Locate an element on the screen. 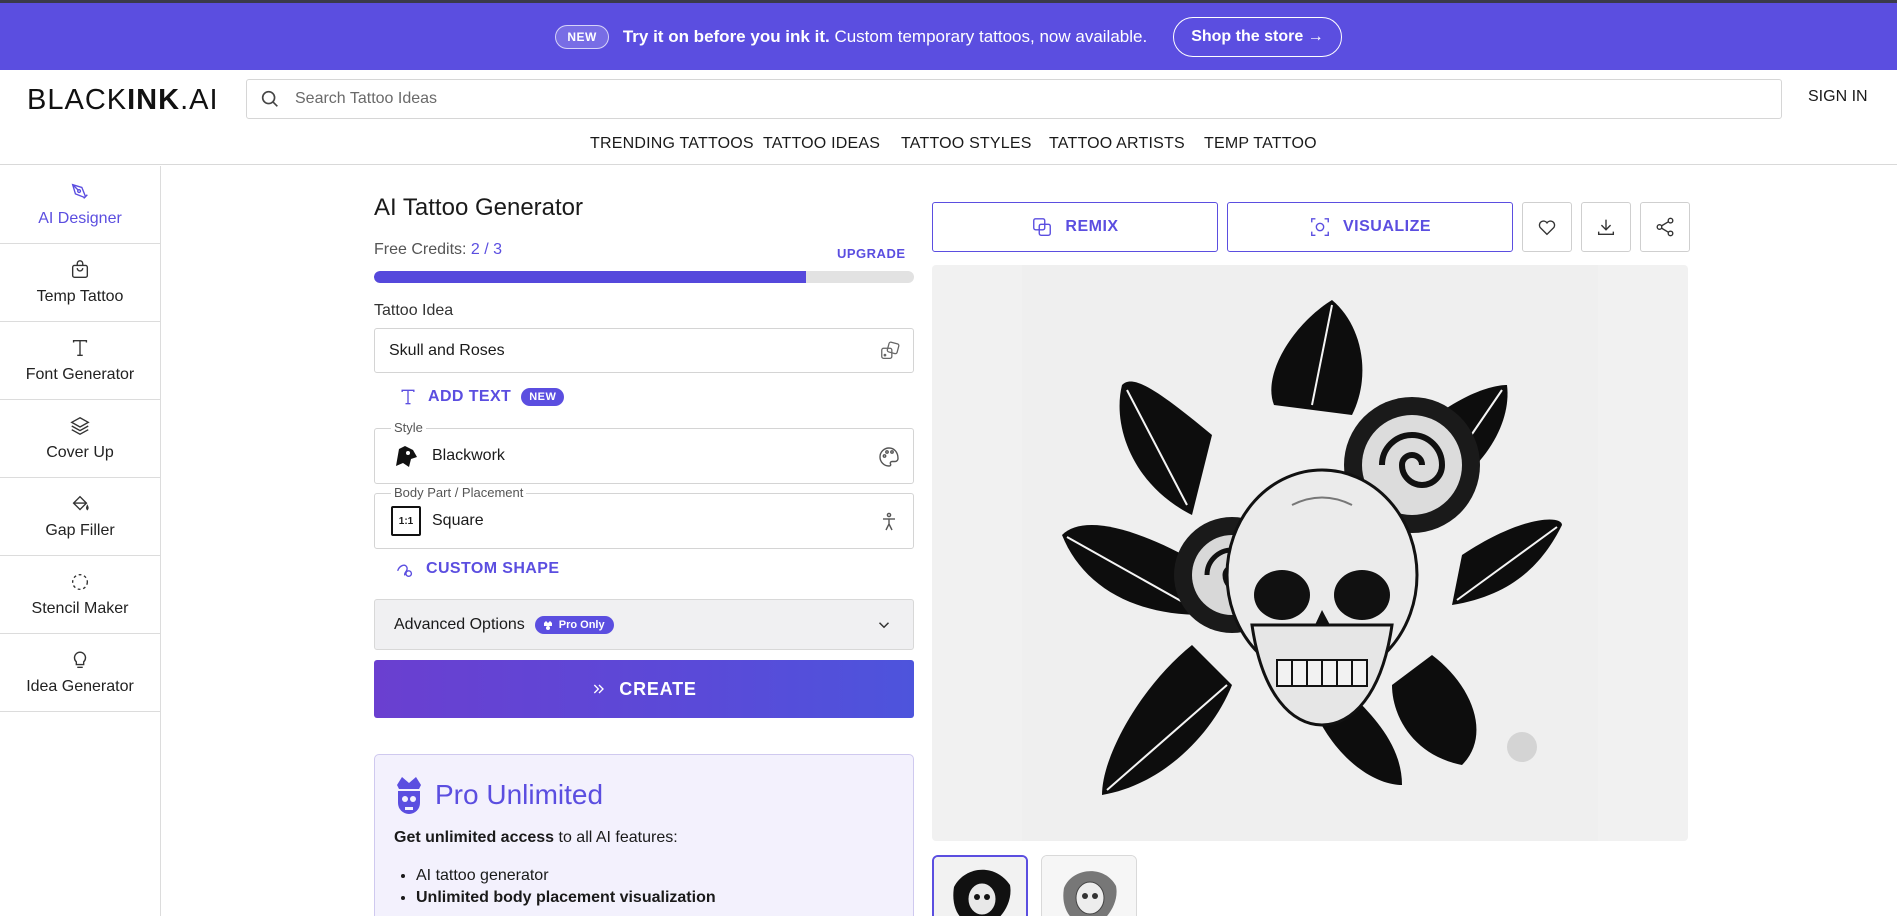 This screenshot has height=916, width=1897. heart-icon is located at coordinates (1547, 228).